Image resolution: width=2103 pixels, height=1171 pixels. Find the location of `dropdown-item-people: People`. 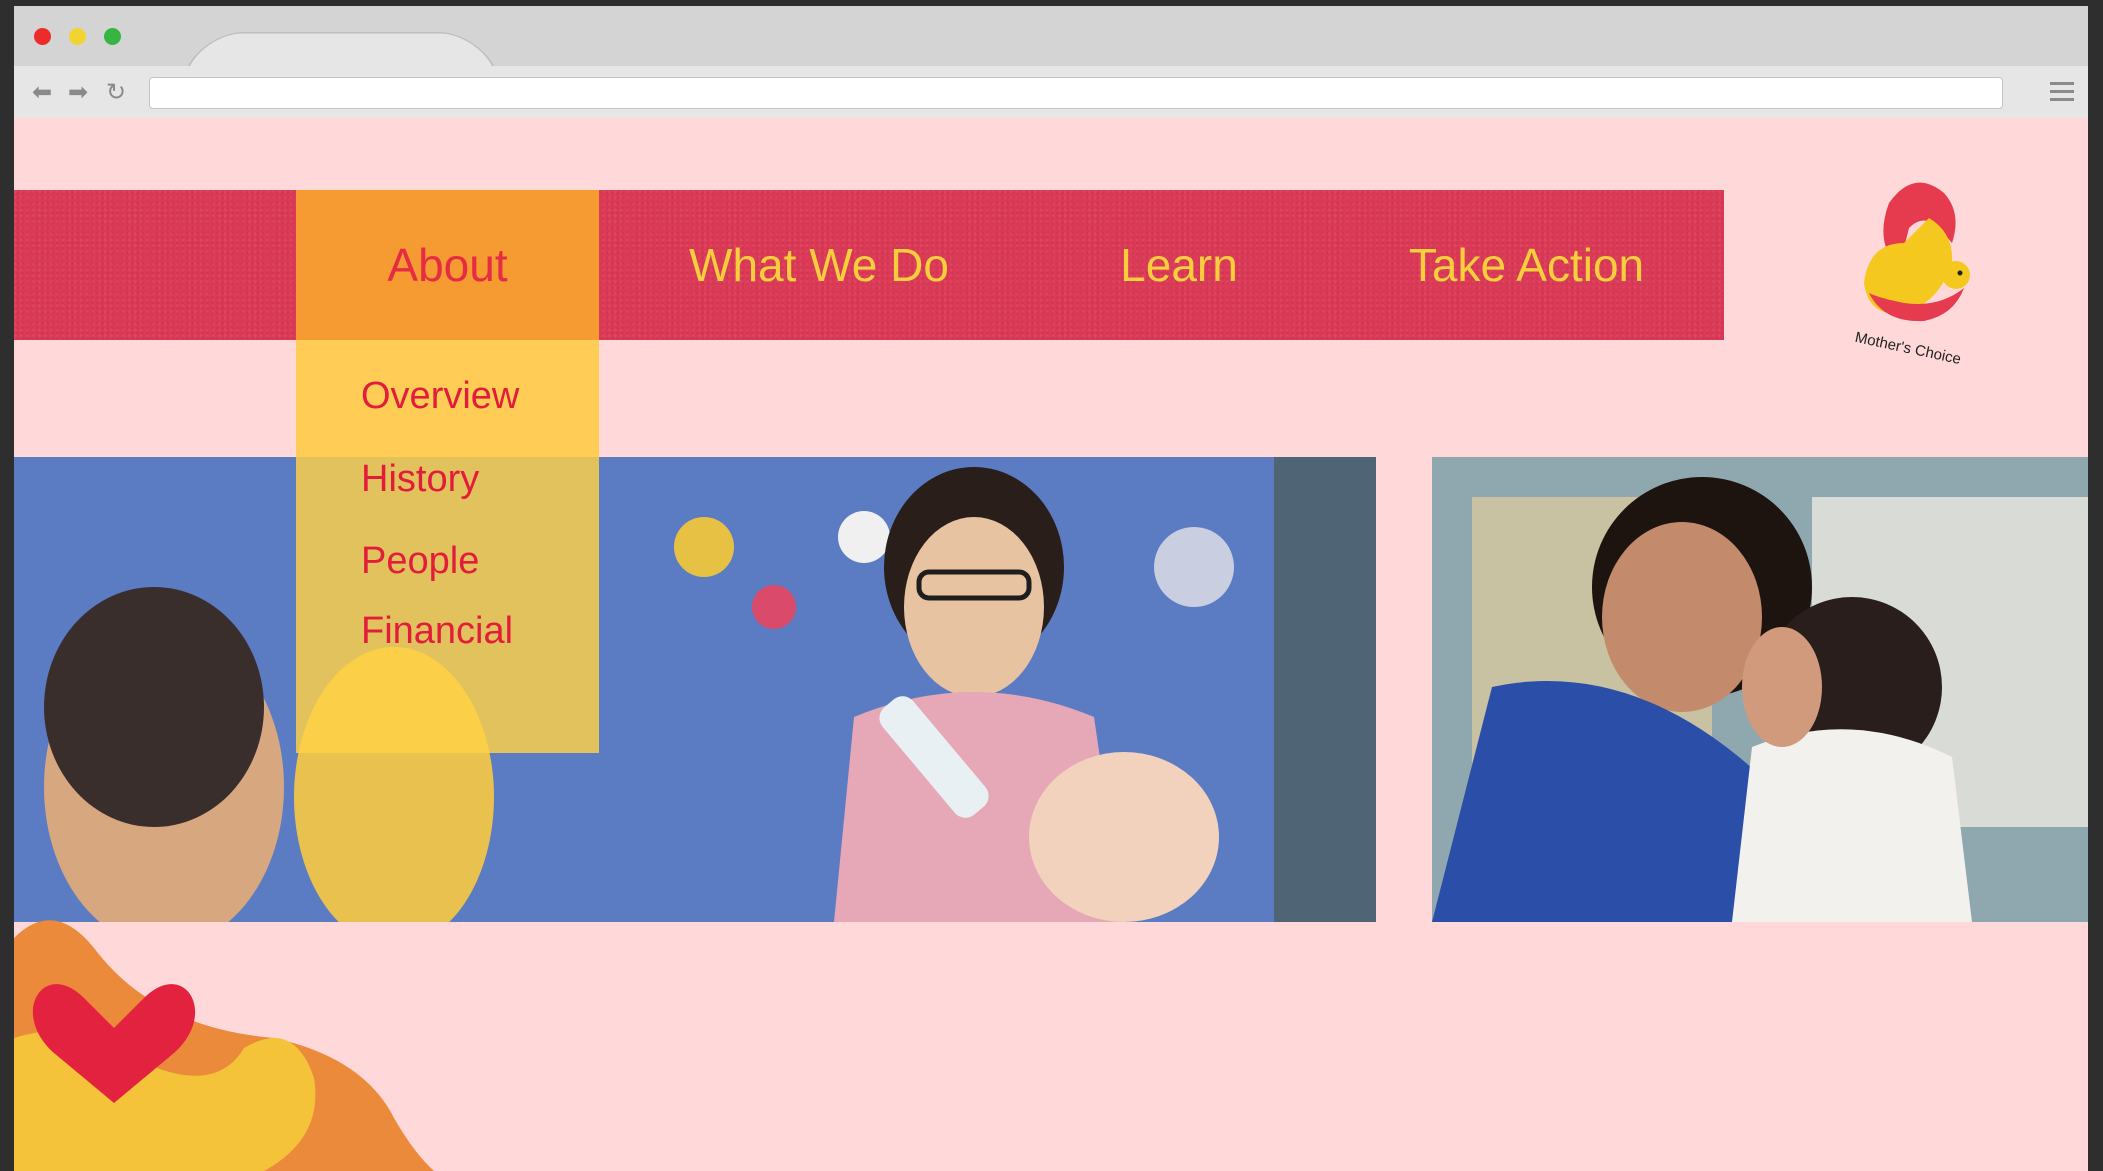

dropdown-item-people: People is located at coordinates (420, 561).